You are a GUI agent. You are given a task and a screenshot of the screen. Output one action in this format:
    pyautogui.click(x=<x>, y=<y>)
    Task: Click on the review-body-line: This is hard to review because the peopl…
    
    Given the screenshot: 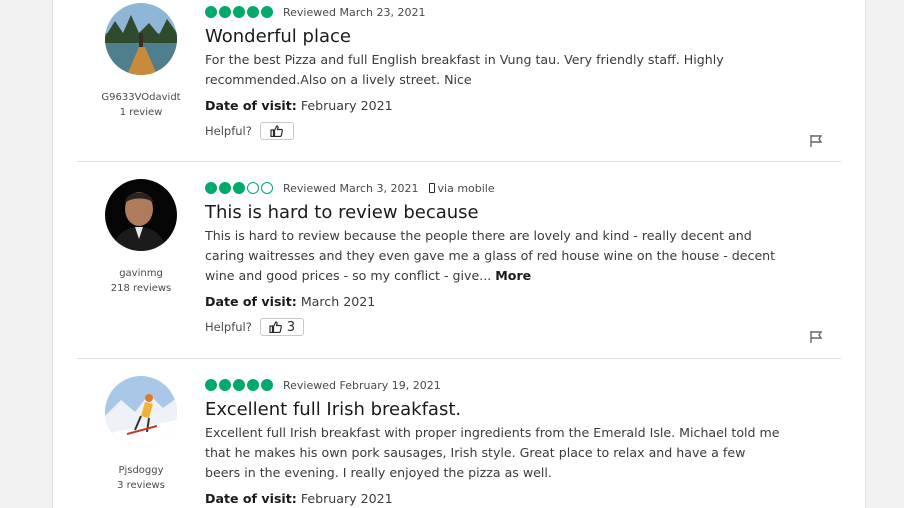 What is the action you would take?
    pyautogui.click(x=478, y=235)
    